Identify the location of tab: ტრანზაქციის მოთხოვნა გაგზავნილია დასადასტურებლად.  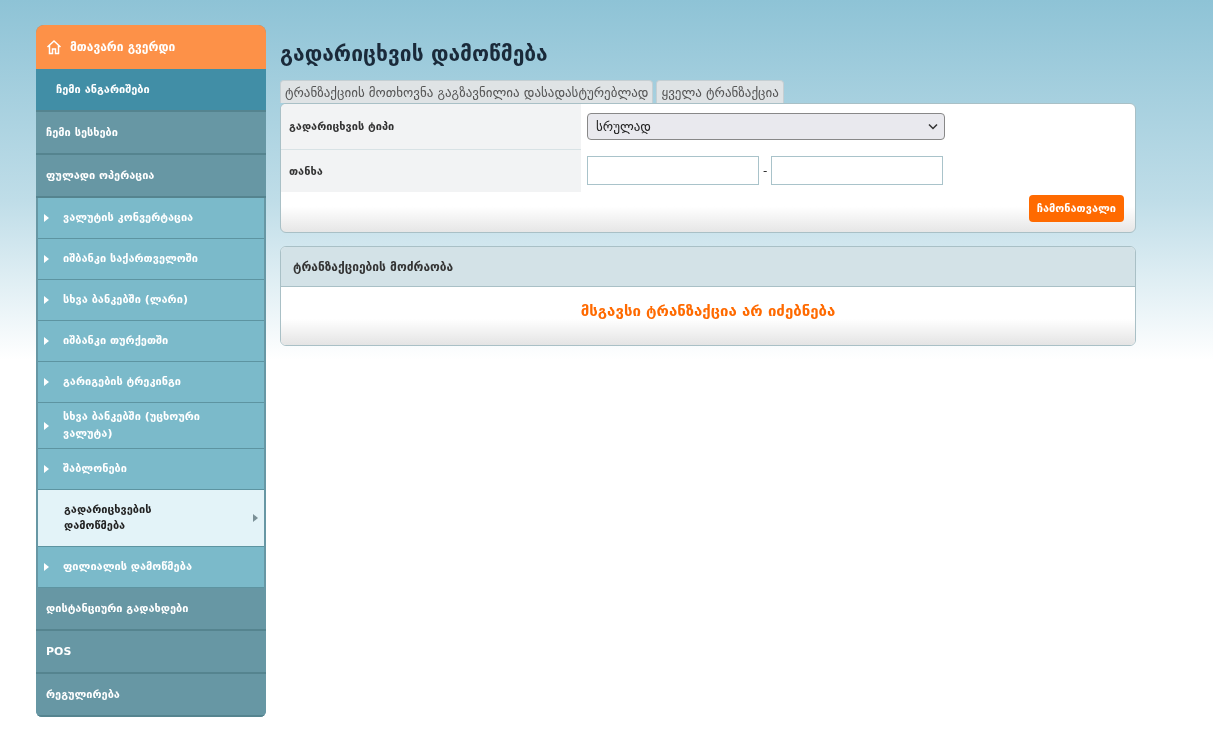
(467, 91).